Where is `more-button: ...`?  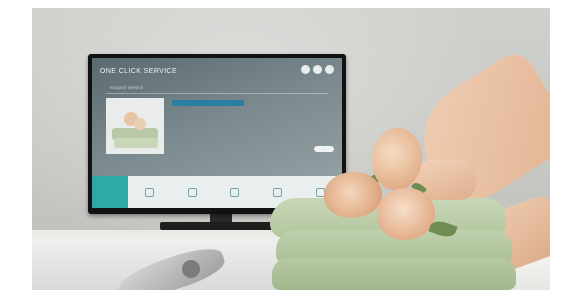
more-button: ... is located at coordinates (324, 149).